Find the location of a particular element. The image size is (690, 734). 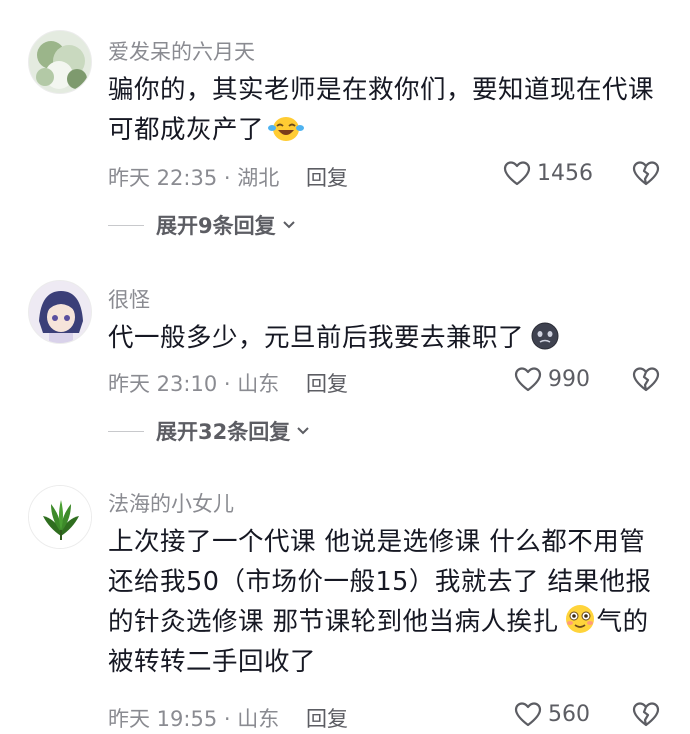

like-button: 1456 is located at coordinates (548, 173).